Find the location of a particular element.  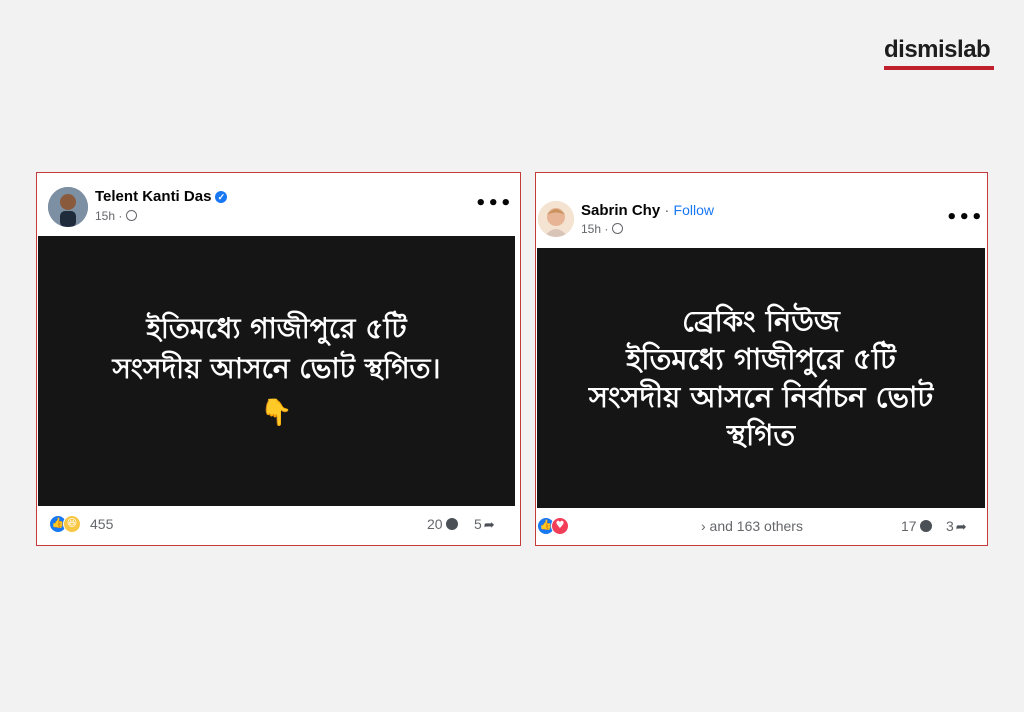

post-image-line: সংসদীয় আসনে নির্বাচন ভোট is located at coordinates (761, 397).